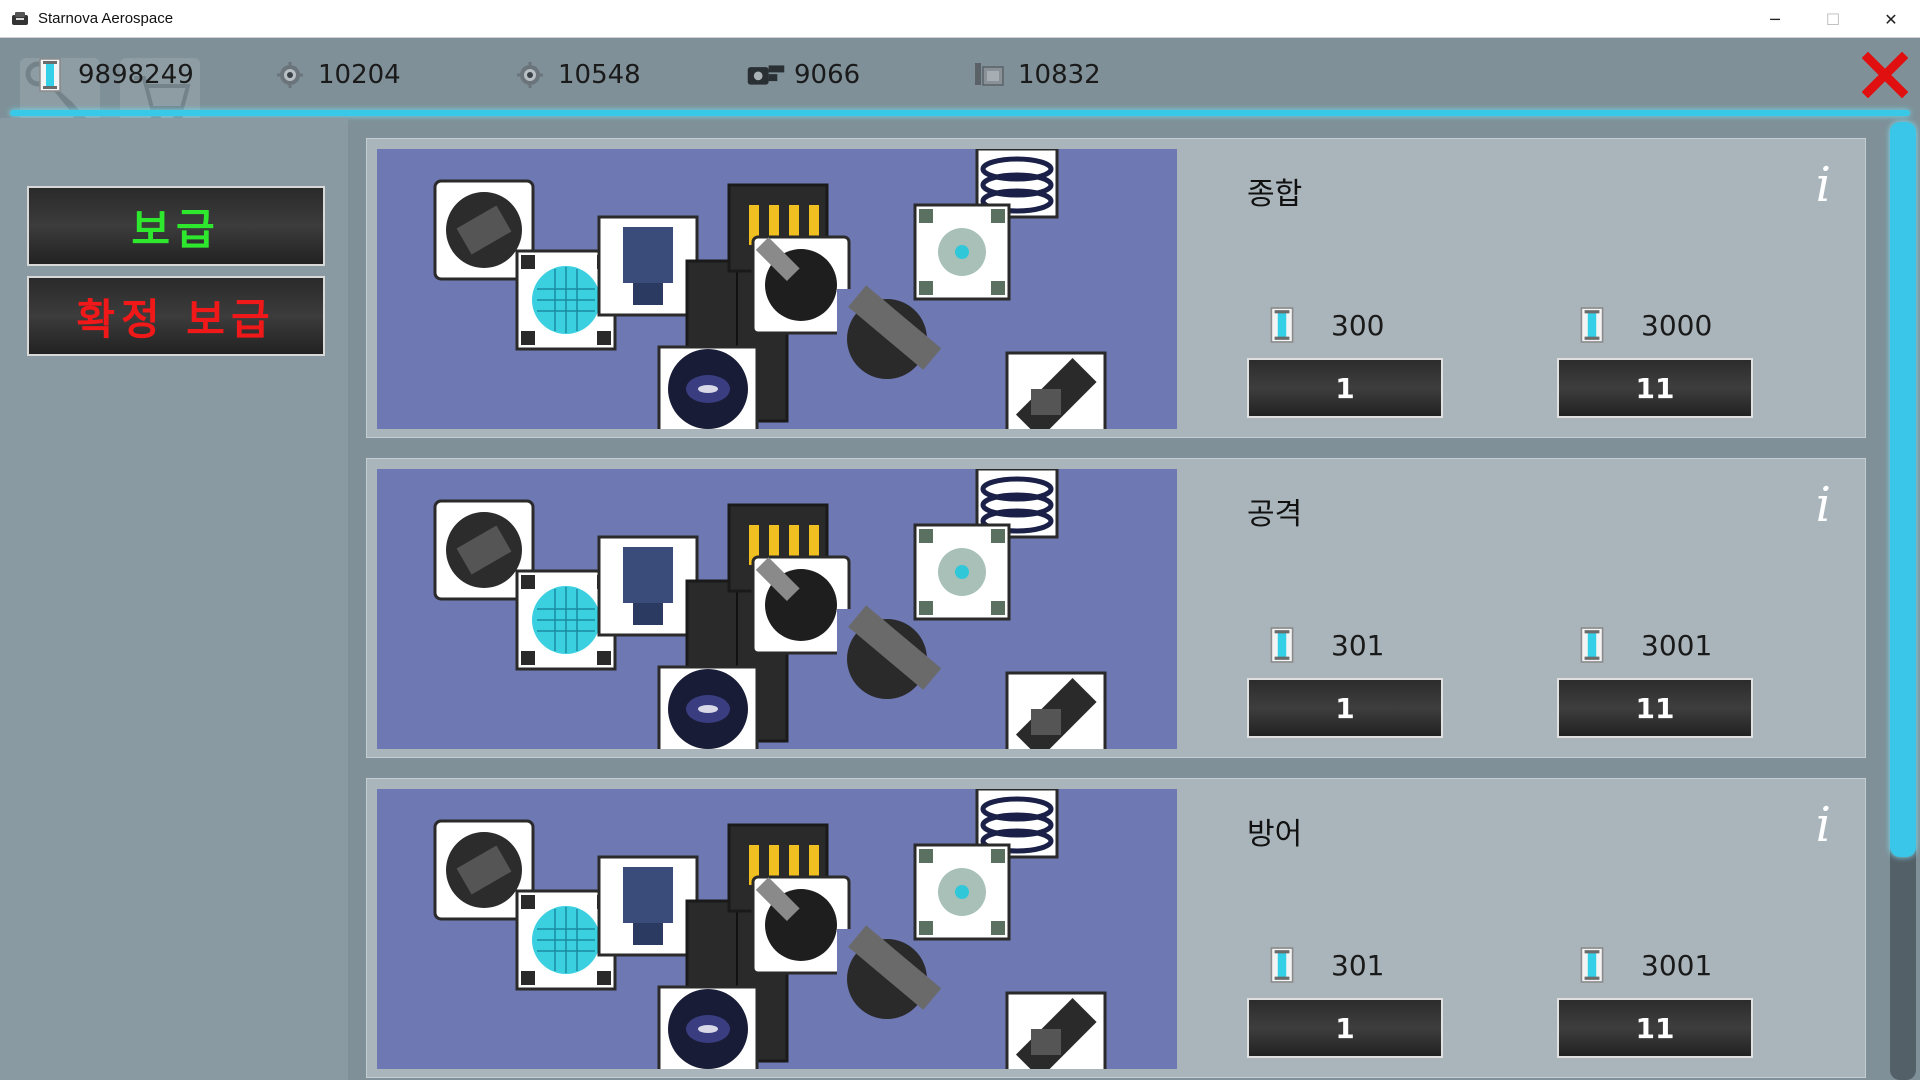  I want to click on resource-bar: 9898249 10204 10548 9066 10832, so click(960, 75).